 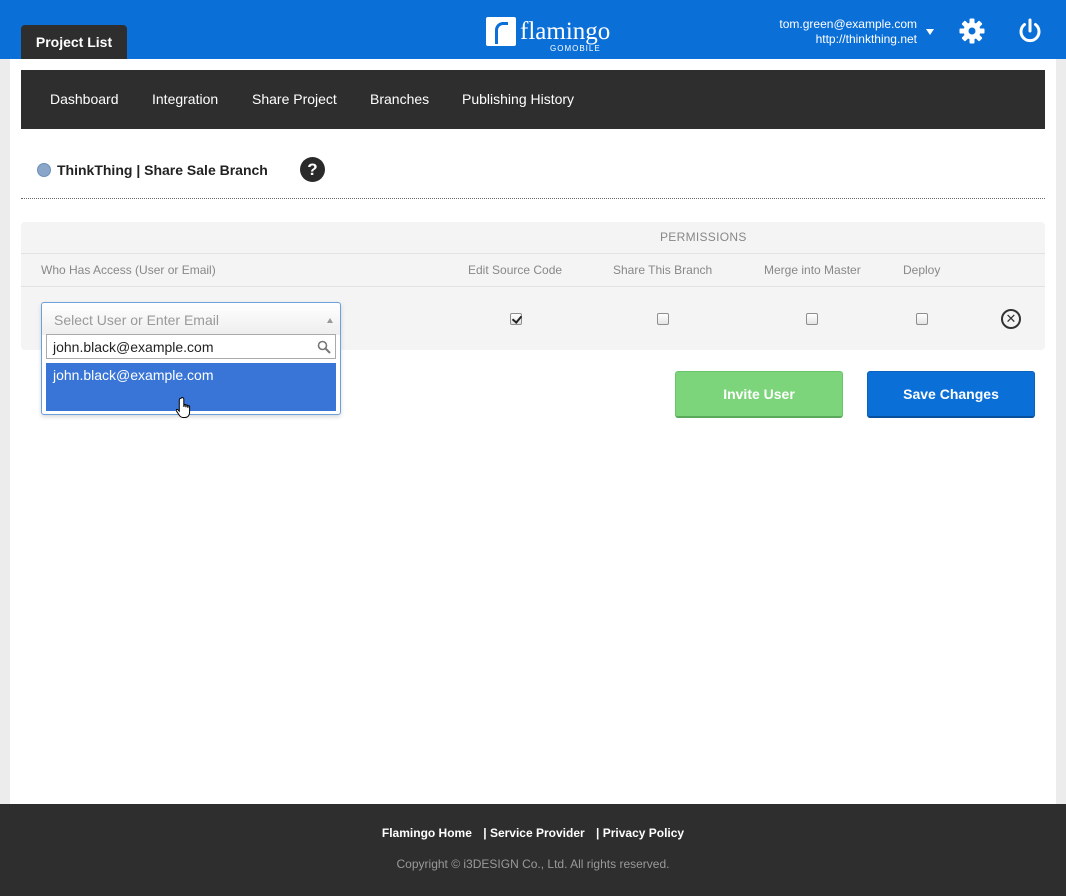 I want to click on share-branch-checkbox, so click(x=663, y=319).